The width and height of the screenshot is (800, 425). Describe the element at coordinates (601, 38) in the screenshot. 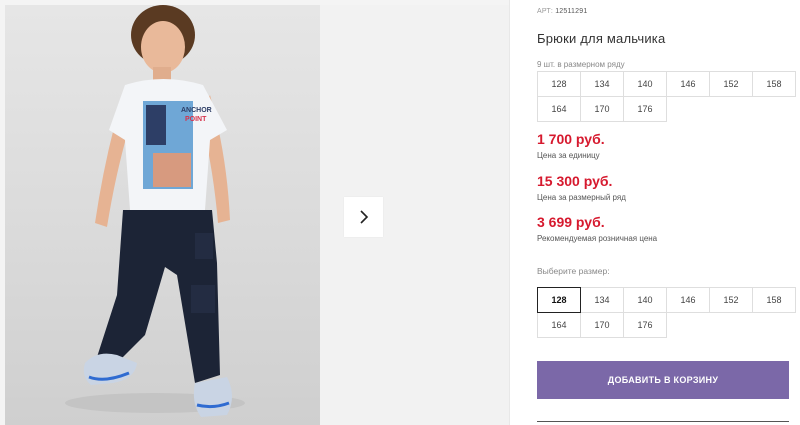

I see `product-title: Брюки для мальчика` at that location.